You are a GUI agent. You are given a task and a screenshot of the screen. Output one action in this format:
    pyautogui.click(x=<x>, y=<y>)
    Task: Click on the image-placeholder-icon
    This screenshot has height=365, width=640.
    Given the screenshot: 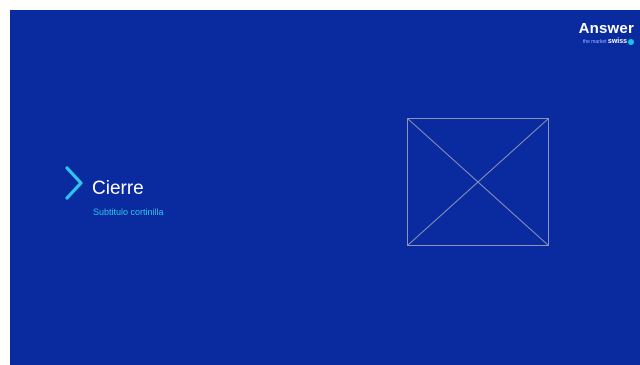 What is the action you would take?
    pyautogui.click(x=478, y=182)
    